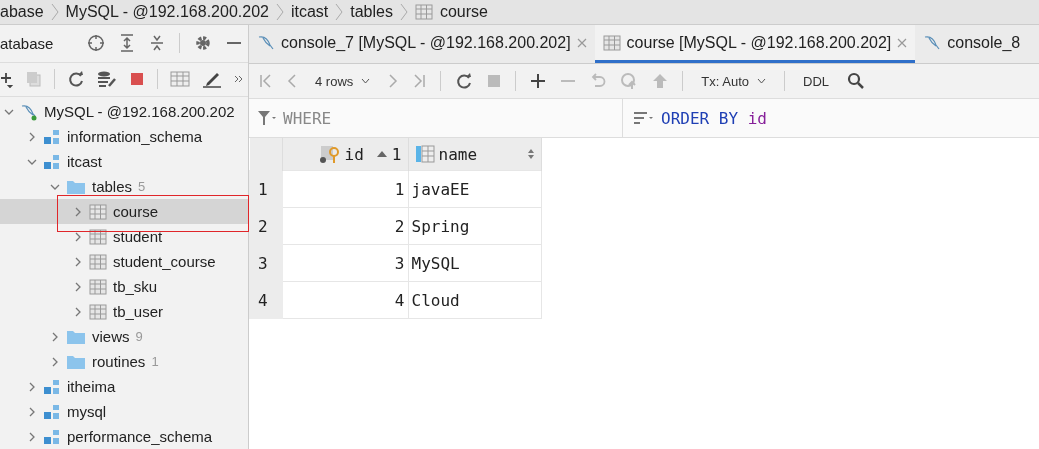 Image resolution: width=1039 pixels, height=449 pixels. I want to click on column-header: id 1, so click(345, 154).